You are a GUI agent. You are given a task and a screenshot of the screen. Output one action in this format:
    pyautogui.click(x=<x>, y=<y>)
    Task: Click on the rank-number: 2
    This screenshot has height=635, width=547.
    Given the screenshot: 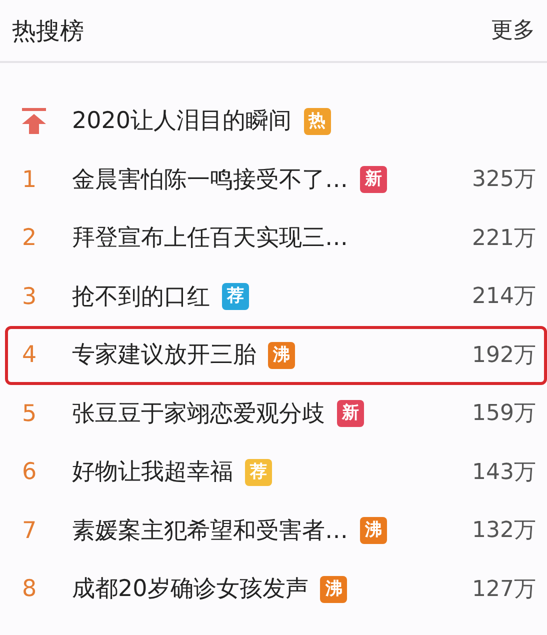 What is the action you would take?
    pyautogui.click(x=30, y=238)
    